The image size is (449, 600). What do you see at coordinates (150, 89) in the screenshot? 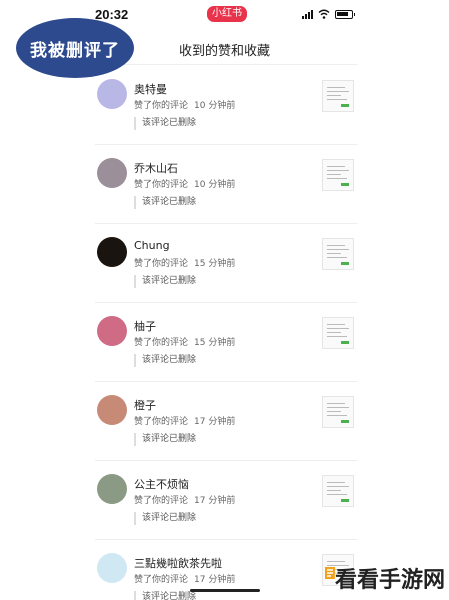
I see `user-name: 奥特曼` at bounding box center [150, 89].